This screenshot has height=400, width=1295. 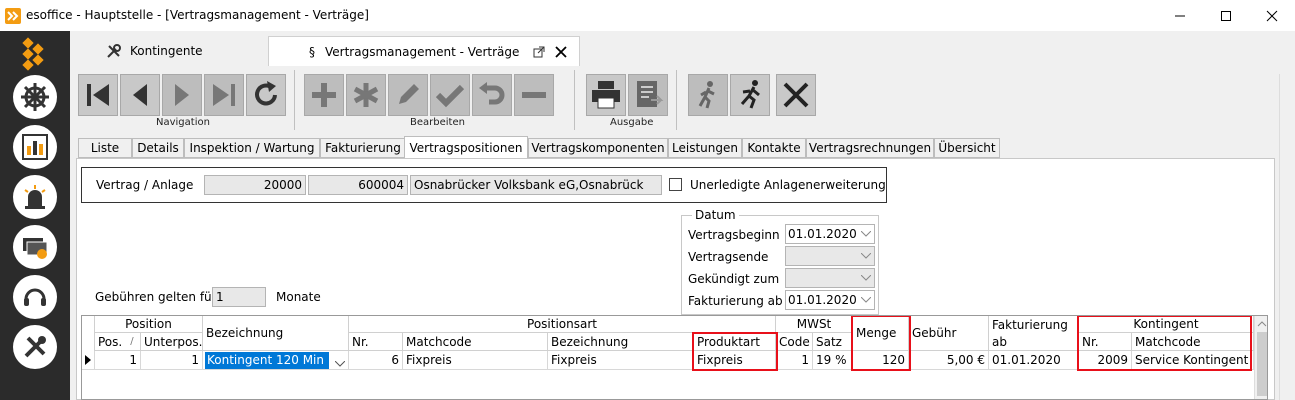 What do you see at coordinates (705, 148) in the screenshot?
I see `subtab-leistungen: Leistungen` at bounding box center [705, 148].